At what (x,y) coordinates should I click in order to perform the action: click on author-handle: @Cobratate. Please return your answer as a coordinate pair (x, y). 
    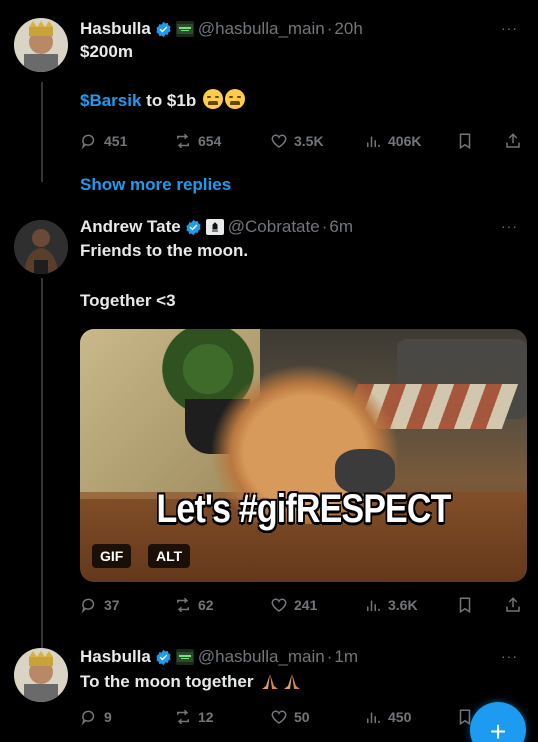
    Looking at the image, I should click on (274, 227).